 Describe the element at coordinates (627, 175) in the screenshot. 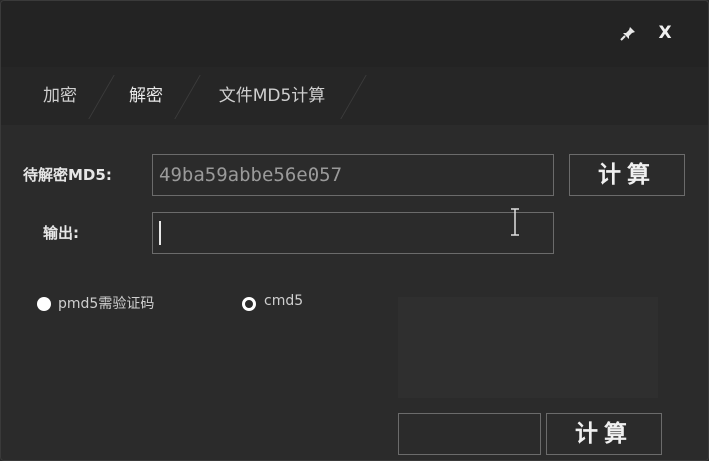

I see `compute-button: 计算` at that location.